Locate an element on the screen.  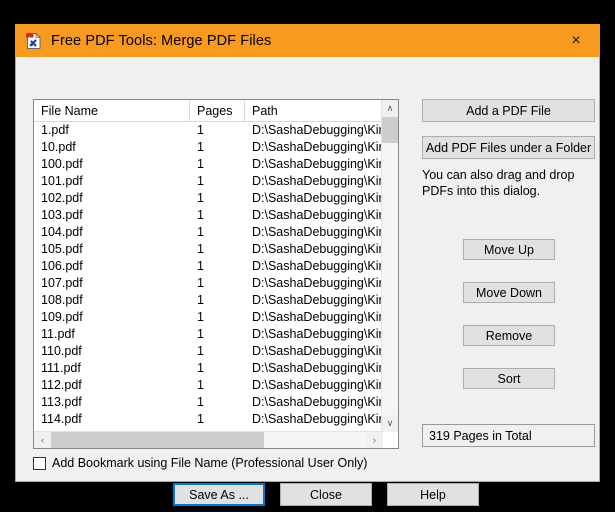
table-row: 100.pdf 1 D:\SashaDebugging\KiraS is located at coordinates (216, 164).